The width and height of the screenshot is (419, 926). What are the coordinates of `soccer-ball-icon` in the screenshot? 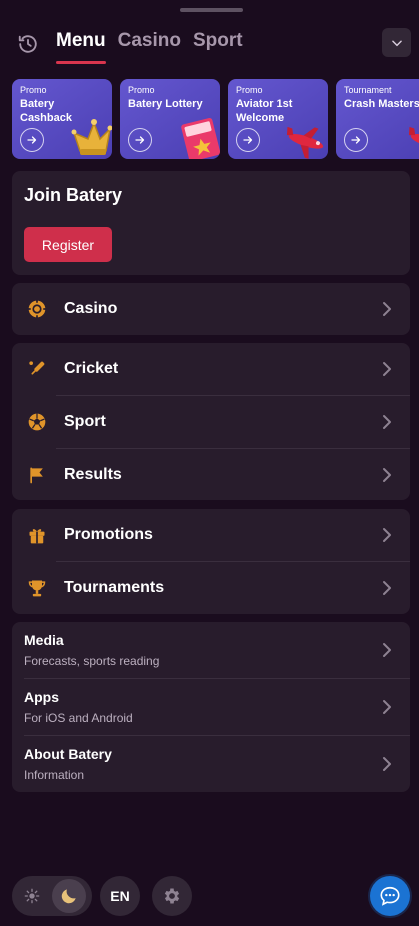 It's located at (37, 422).